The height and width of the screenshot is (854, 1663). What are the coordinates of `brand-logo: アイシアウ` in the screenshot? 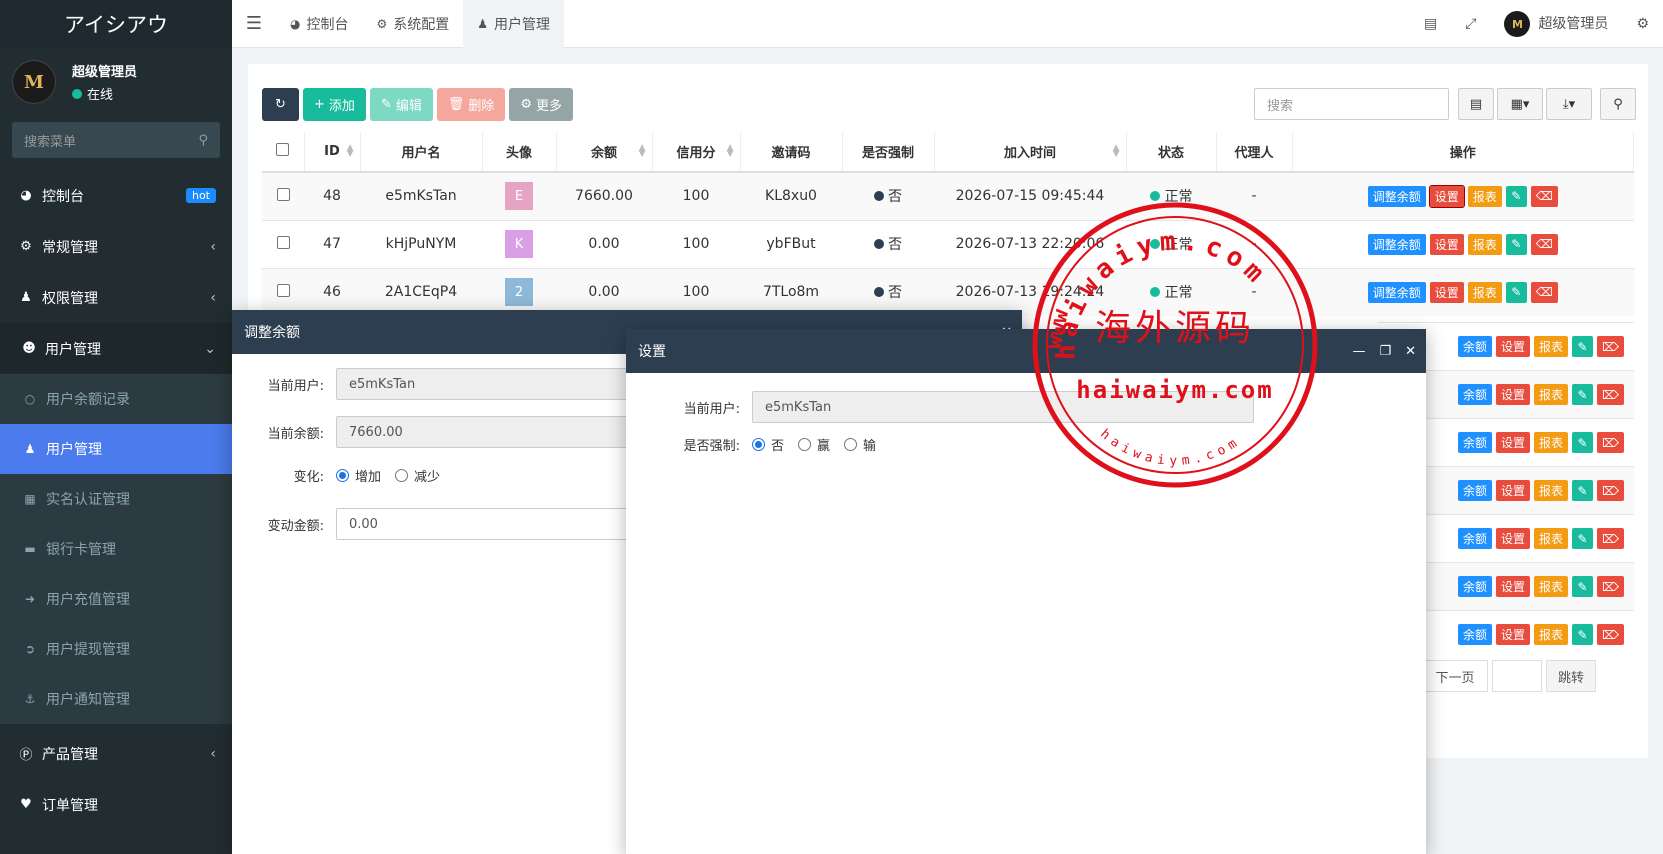 It's located at (116, 24).